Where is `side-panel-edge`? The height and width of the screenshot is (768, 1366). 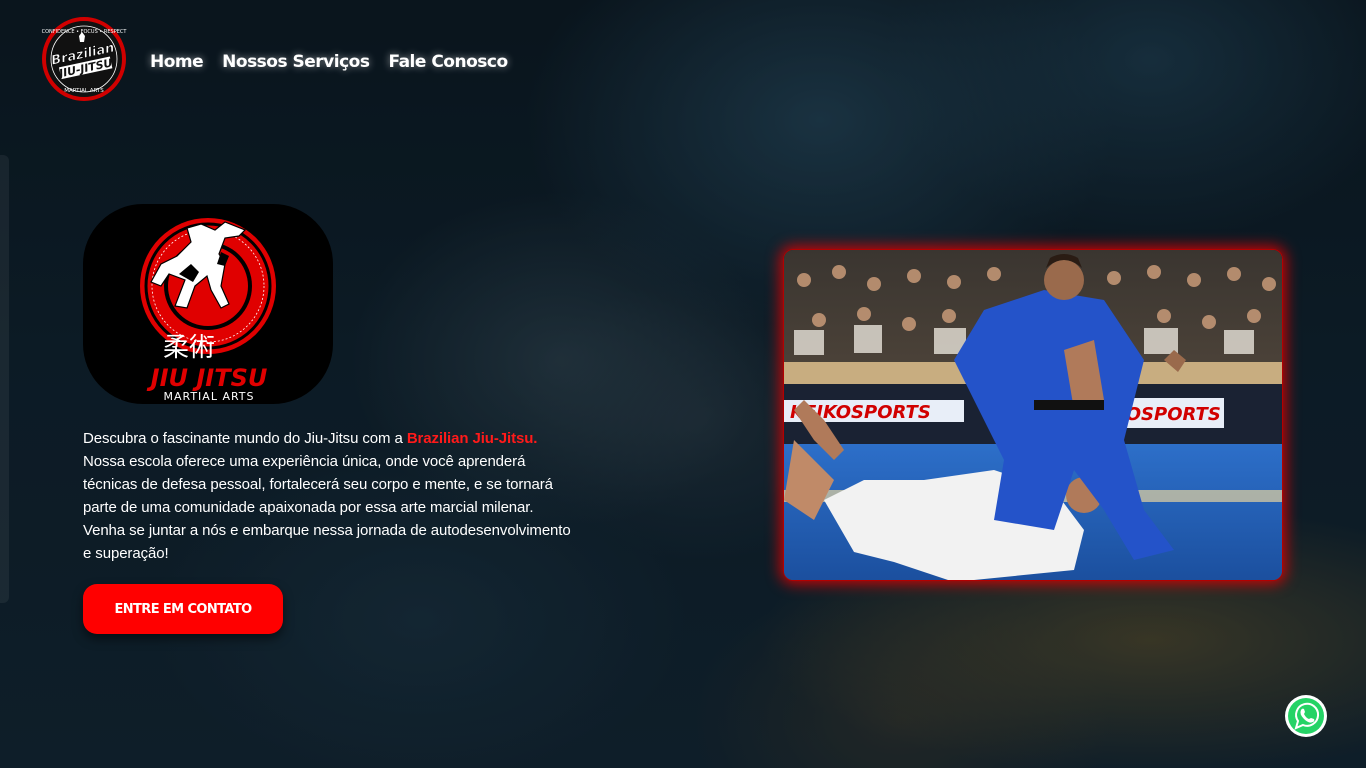
side-panel-edge is located at coordinates (4, 379).